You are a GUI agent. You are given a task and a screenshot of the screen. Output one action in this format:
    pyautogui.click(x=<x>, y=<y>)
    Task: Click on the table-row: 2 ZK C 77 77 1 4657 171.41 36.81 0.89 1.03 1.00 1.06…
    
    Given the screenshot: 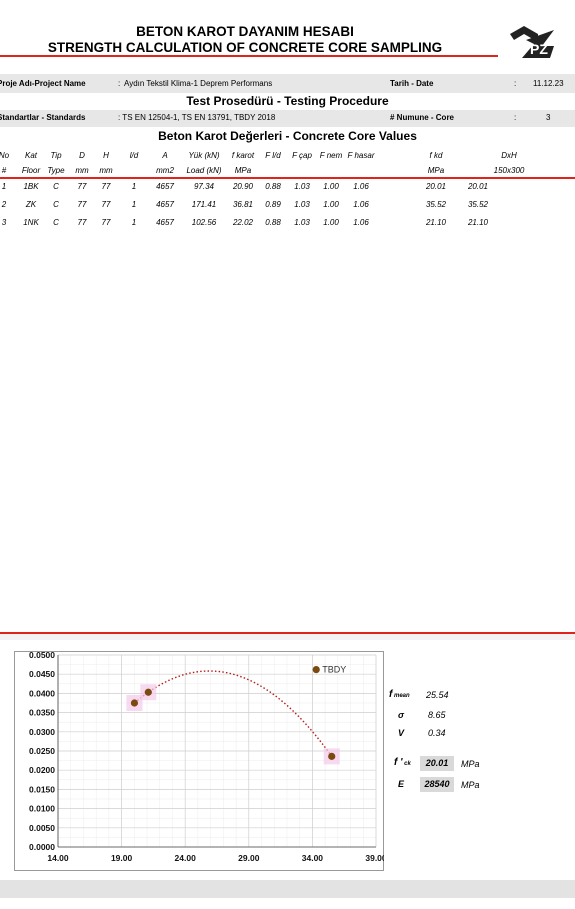 What is the action you would take?
    pyautogui.click(x=287, y=207)
    